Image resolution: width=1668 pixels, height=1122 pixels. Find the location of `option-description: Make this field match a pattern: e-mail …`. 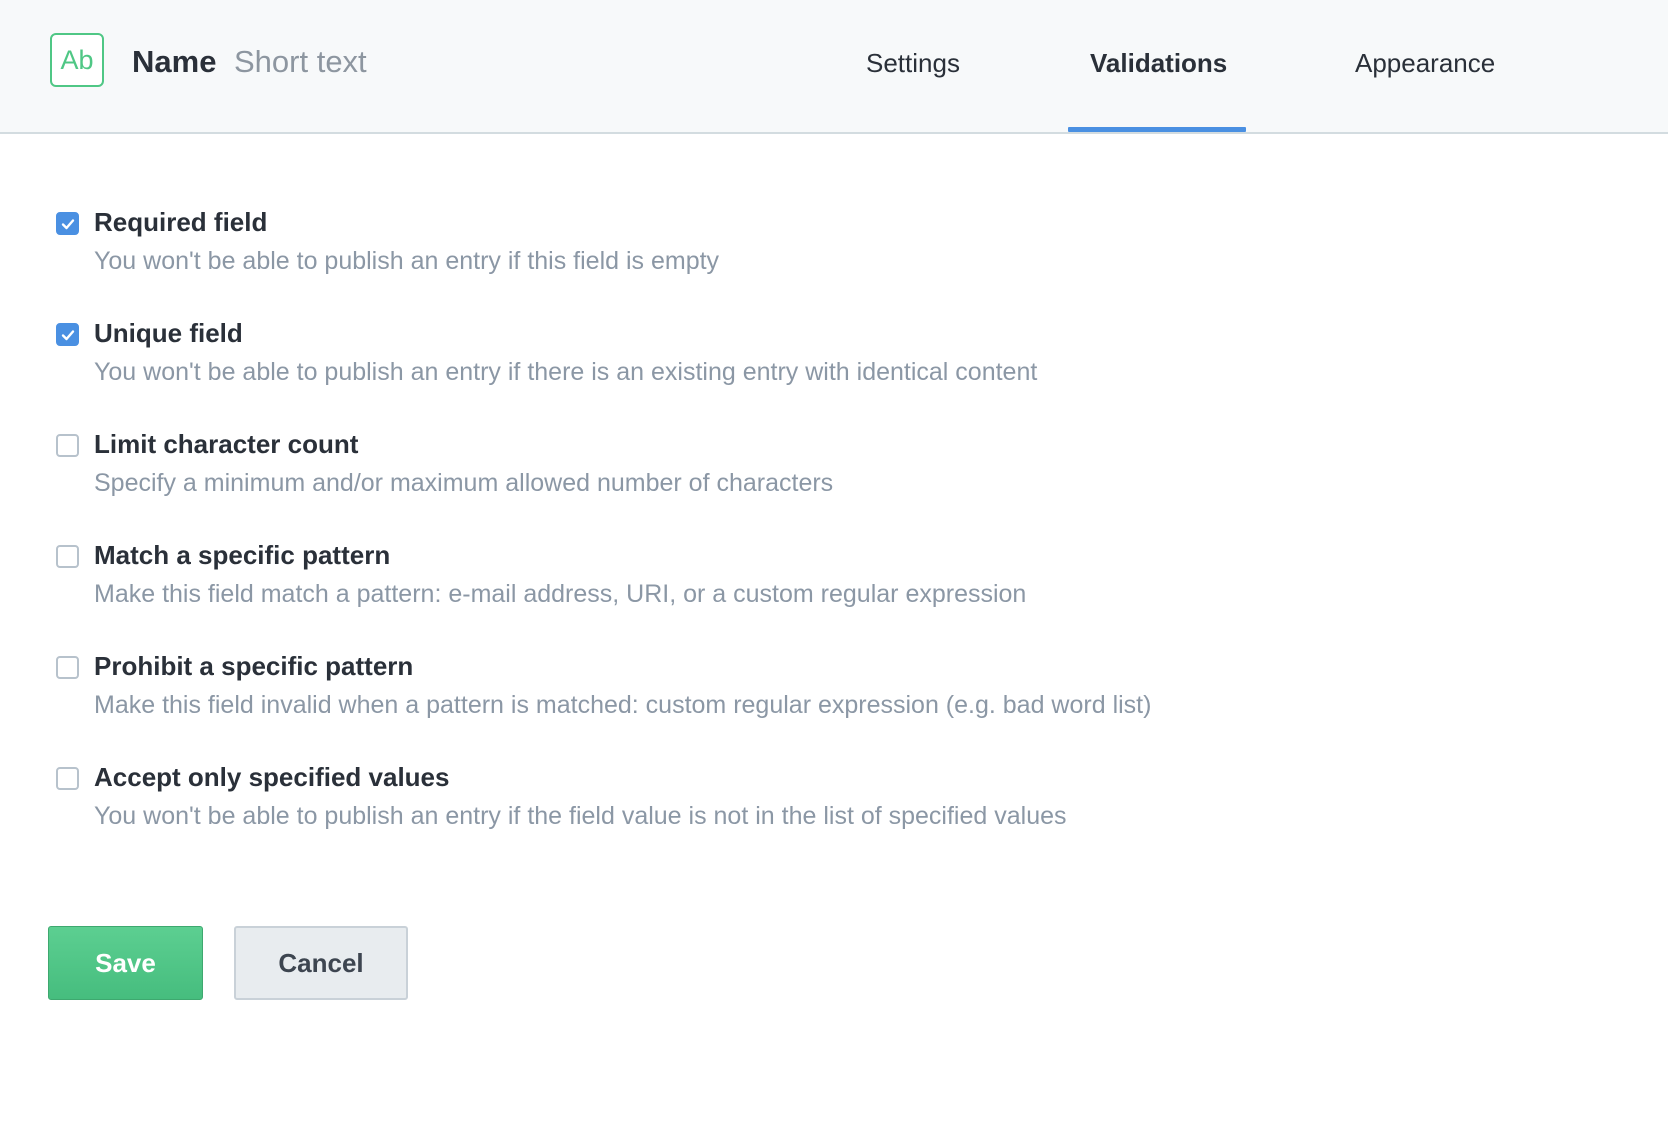

option-description: Make this field match a pattern: e-mail … is located at coordinates (560, 594).